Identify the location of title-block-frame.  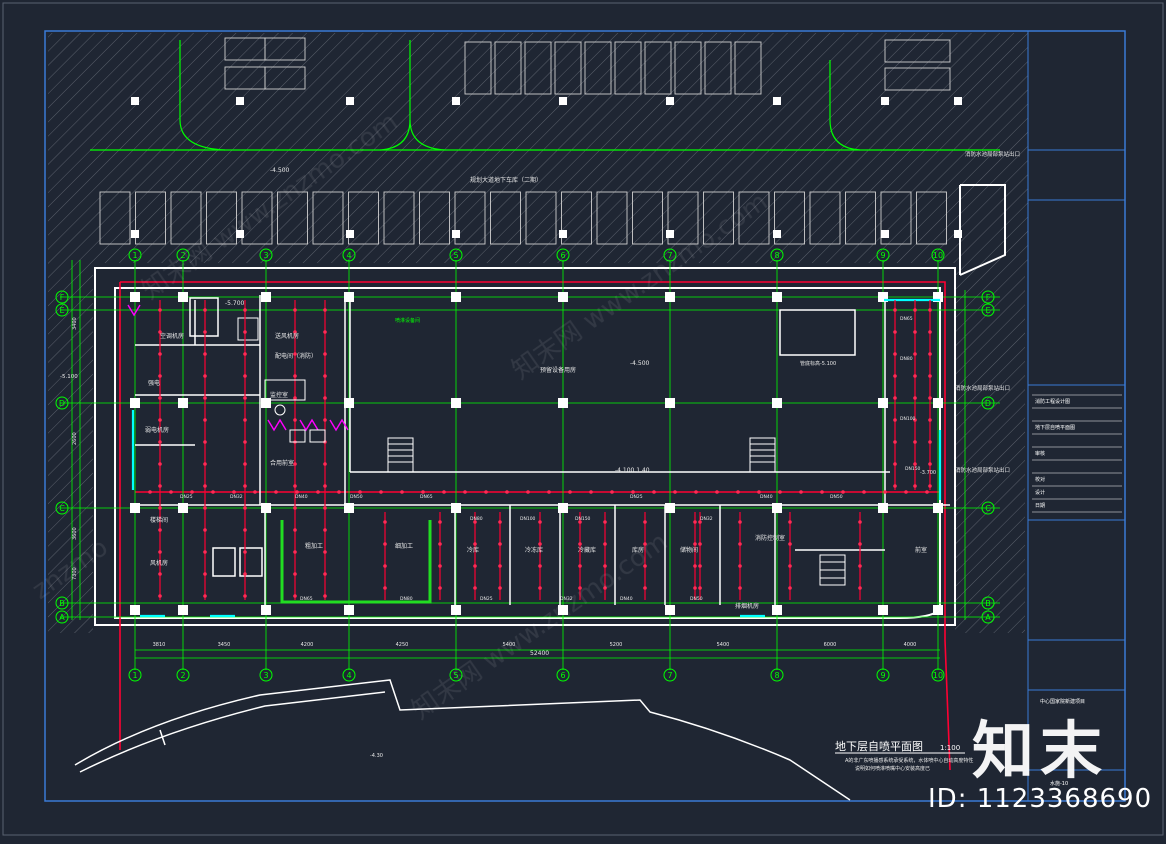
(1076, 416).